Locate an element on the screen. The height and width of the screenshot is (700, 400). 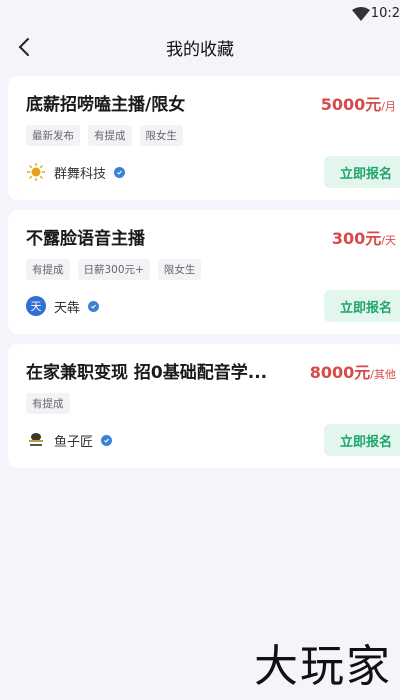
salary-unit: /其他 is located at coordinates (383, 374).